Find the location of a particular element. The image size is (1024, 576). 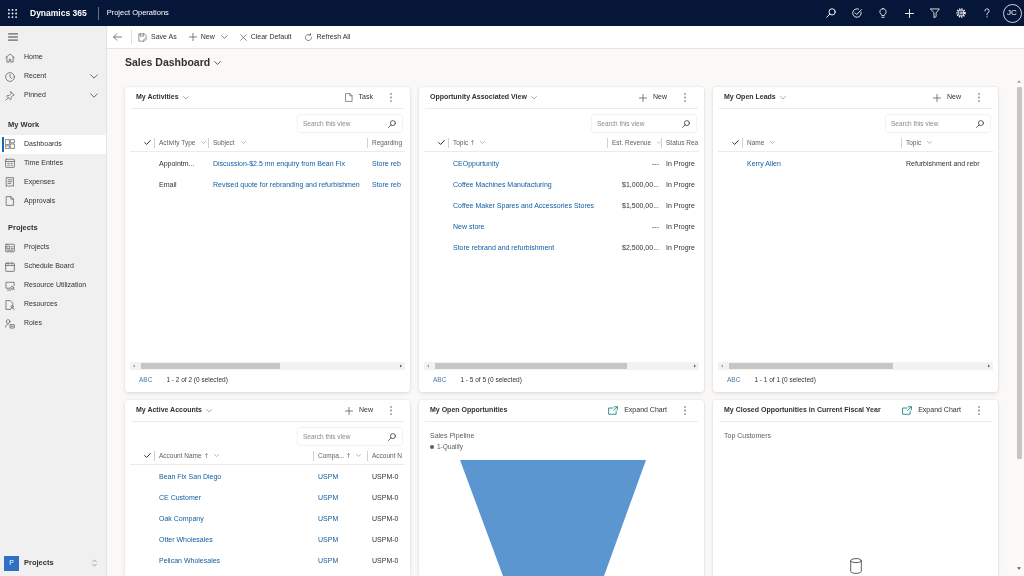

clock-icon is located at coordinates (10, 76).